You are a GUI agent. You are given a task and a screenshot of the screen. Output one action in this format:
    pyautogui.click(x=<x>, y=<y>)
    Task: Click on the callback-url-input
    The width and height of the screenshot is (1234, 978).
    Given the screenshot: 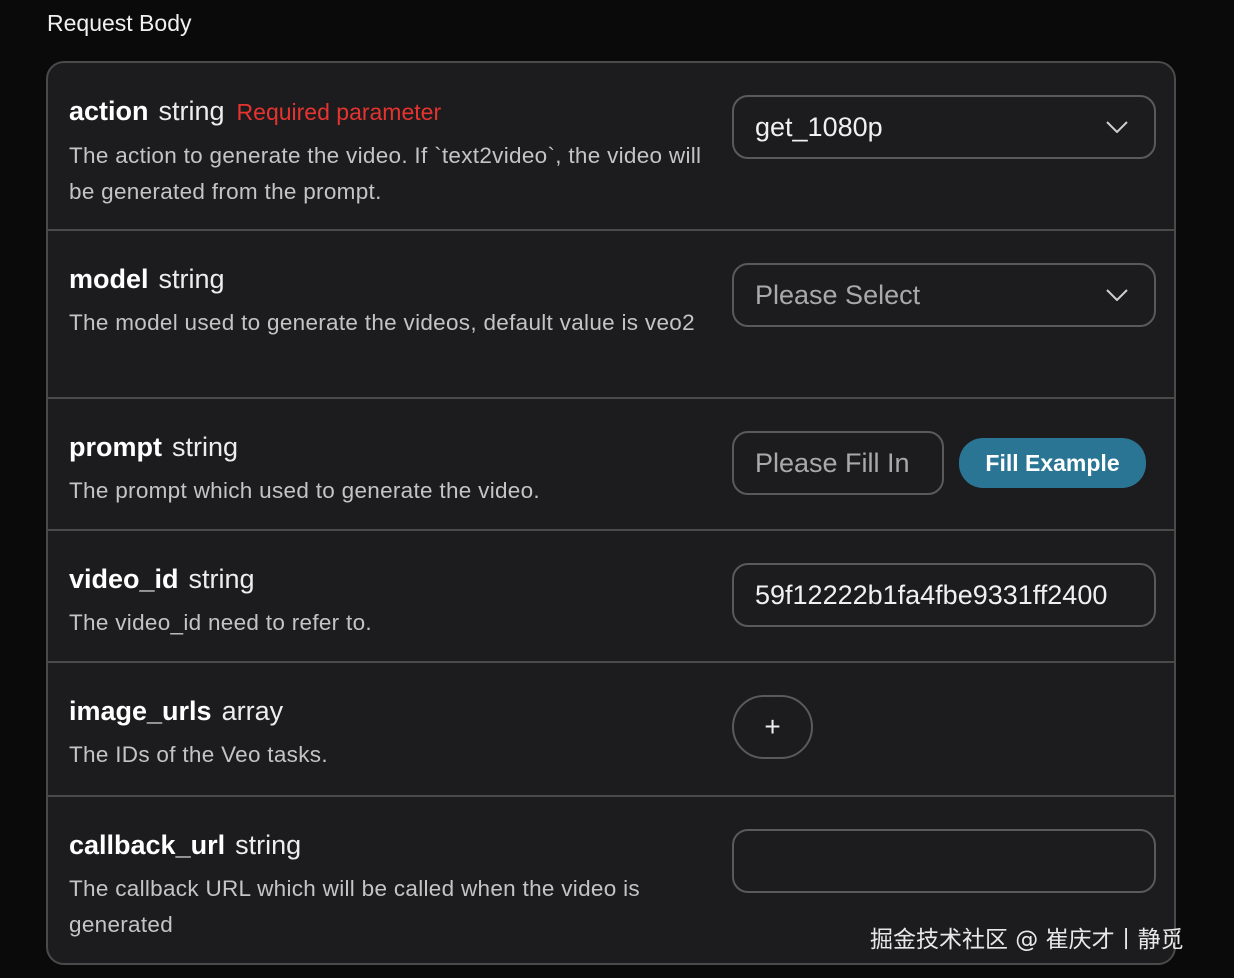 What is the action you would take?
    pyautogui.click(x=944, y=861)
    